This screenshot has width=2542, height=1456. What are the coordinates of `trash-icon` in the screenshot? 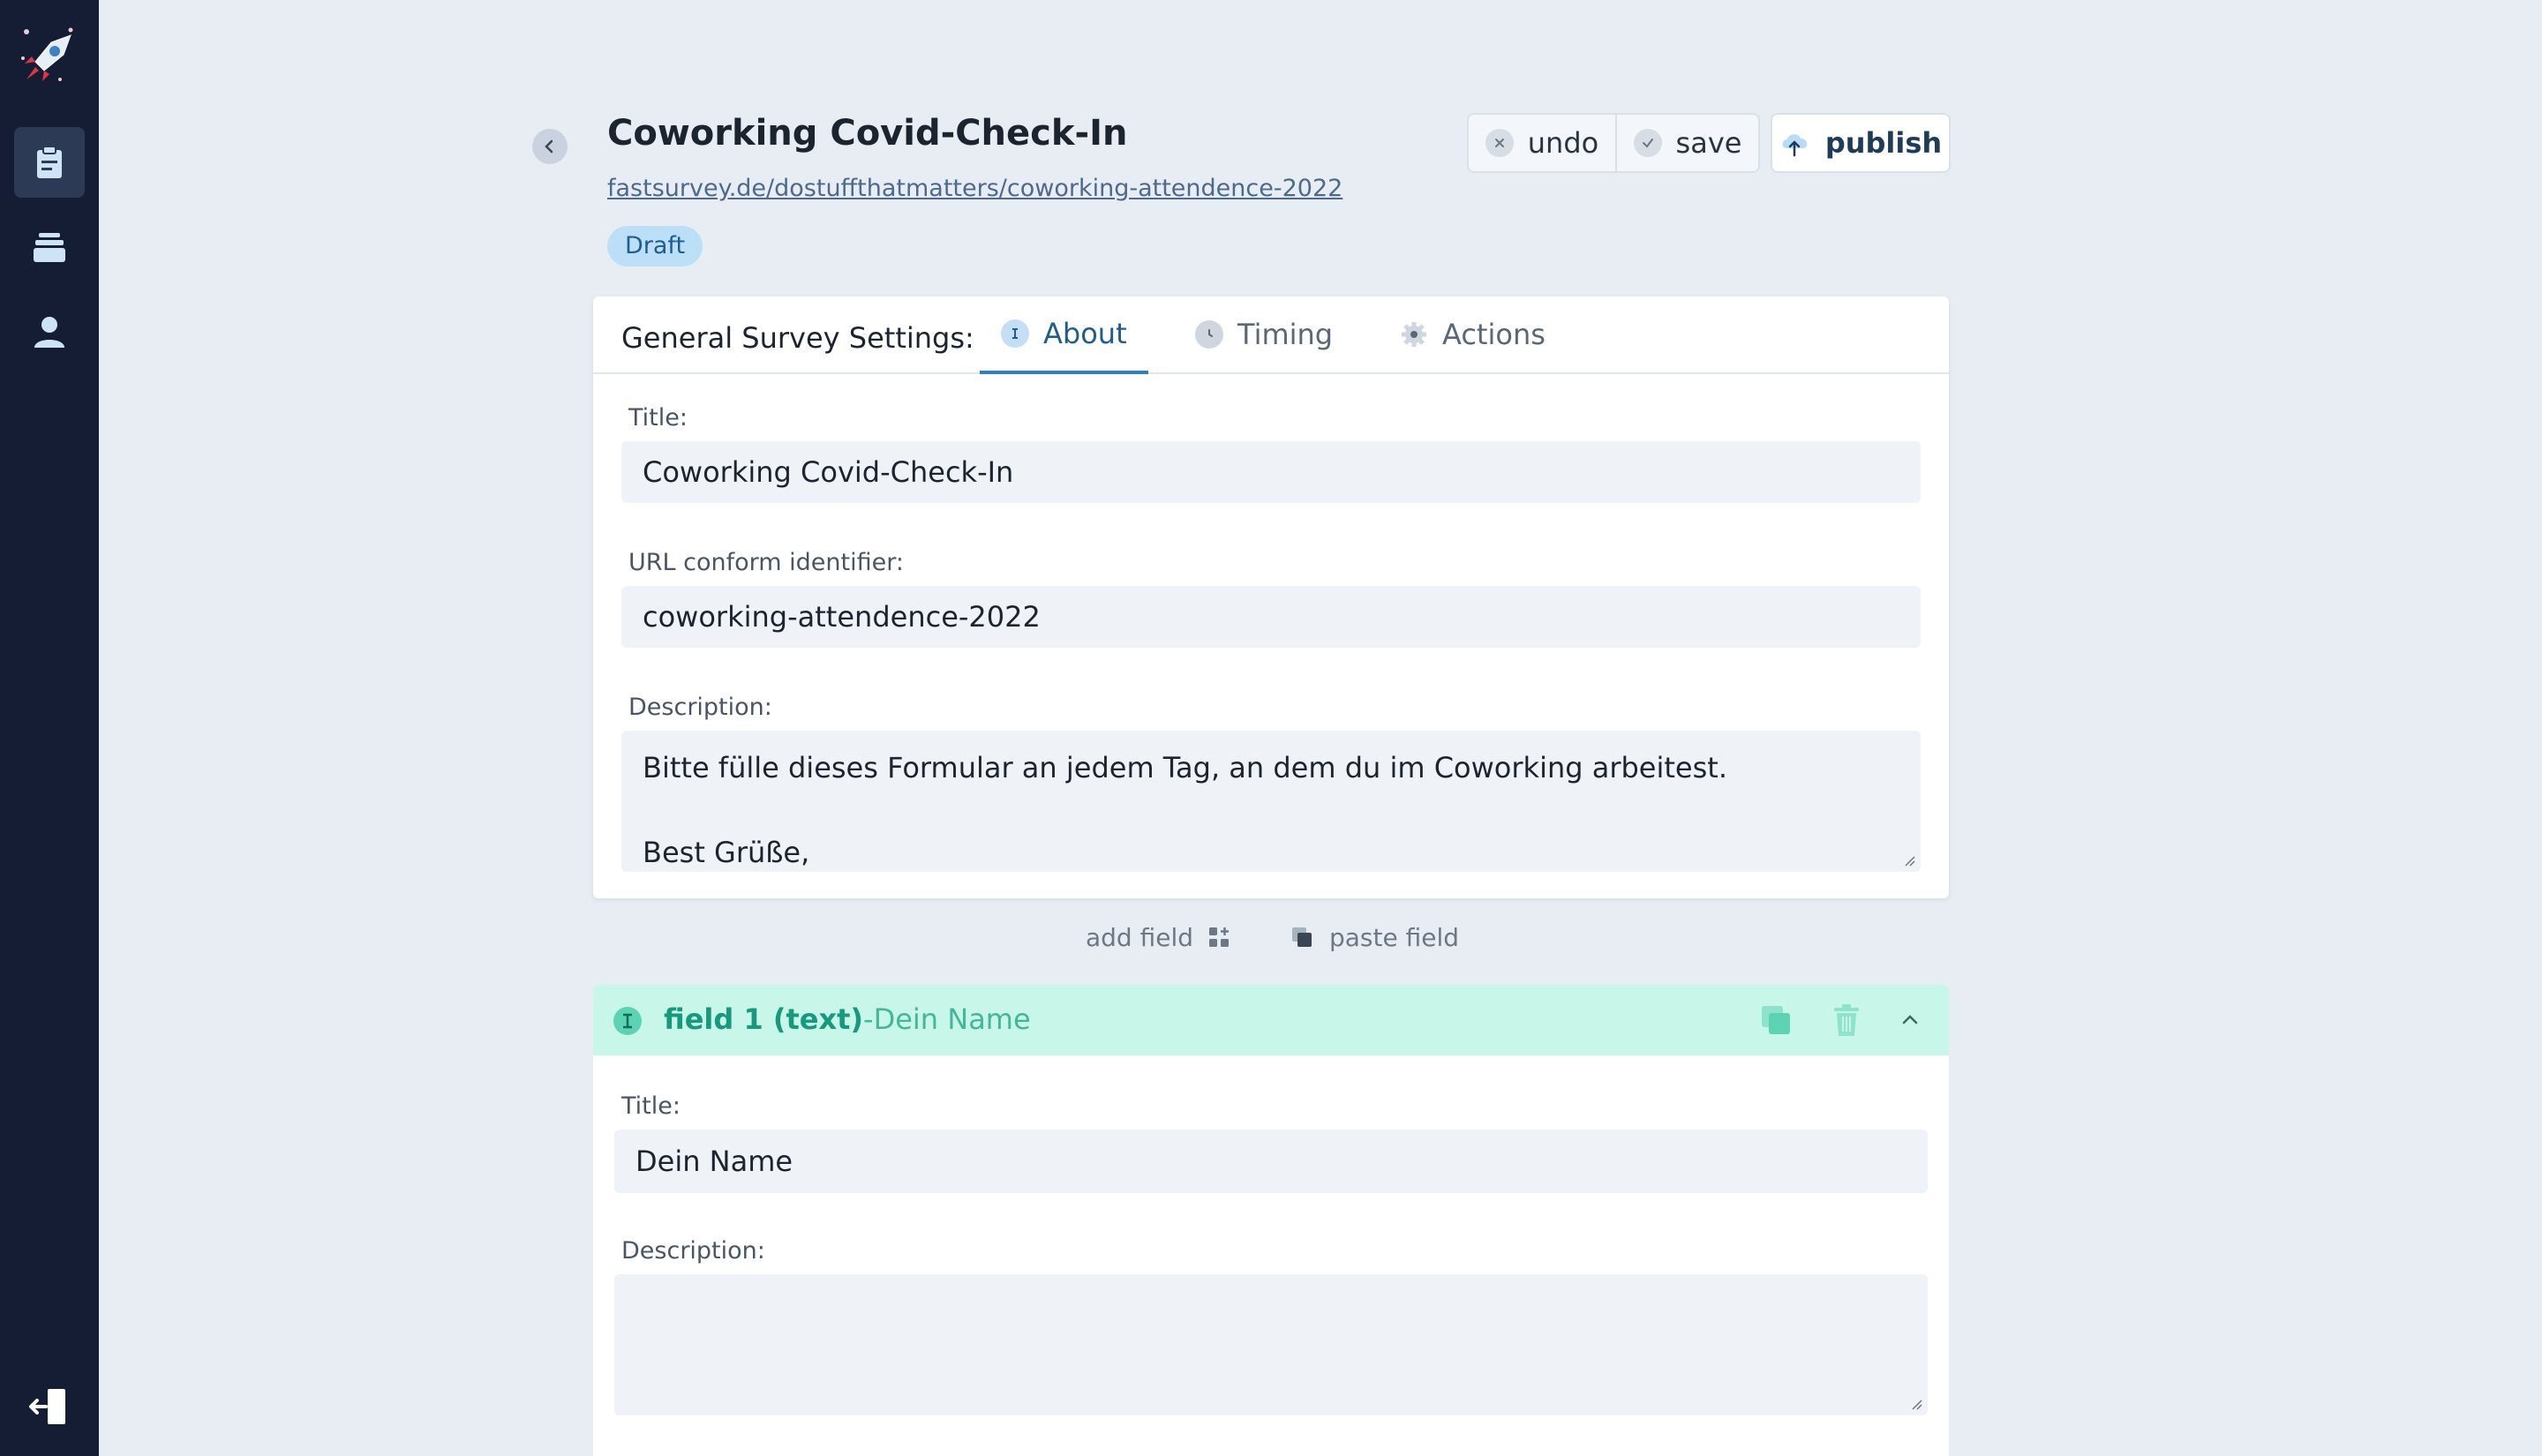 It's located at (1846, 1020).